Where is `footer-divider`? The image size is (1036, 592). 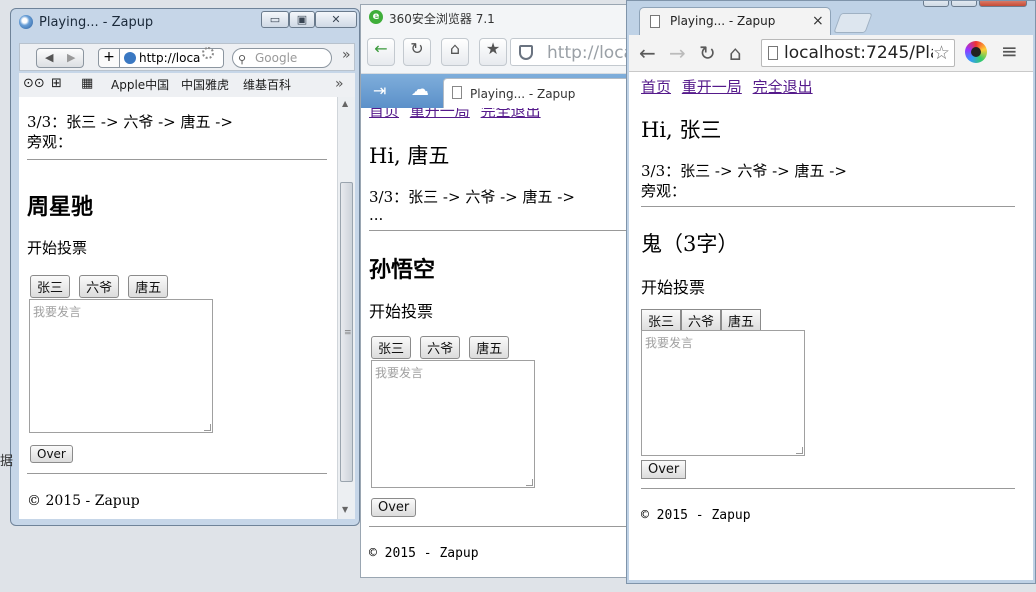
footer-divider is located at coordinates (177, 473).